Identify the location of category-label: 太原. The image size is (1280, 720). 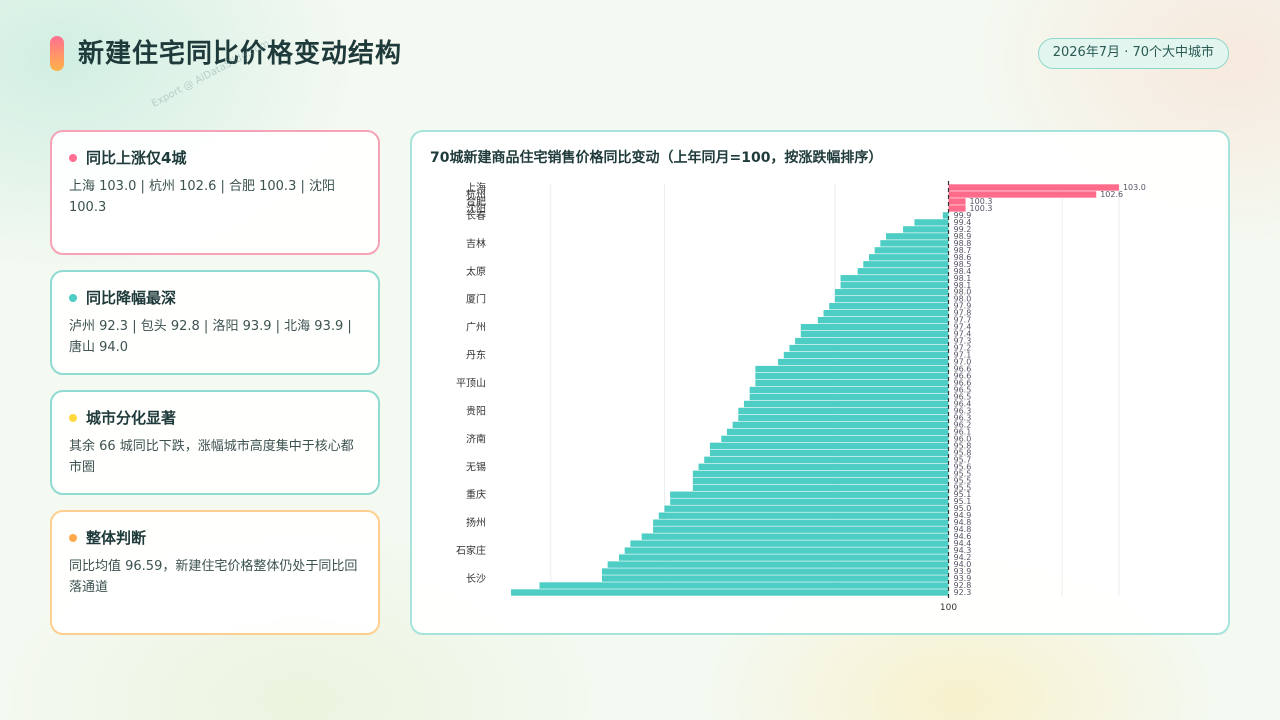
(476, 271).